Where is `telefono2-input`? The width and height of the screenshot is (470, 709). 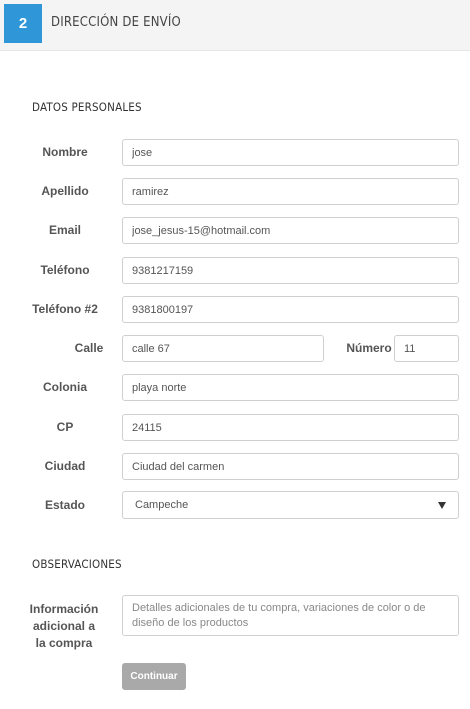
telefono2-input is located at coordinates (290, 309).